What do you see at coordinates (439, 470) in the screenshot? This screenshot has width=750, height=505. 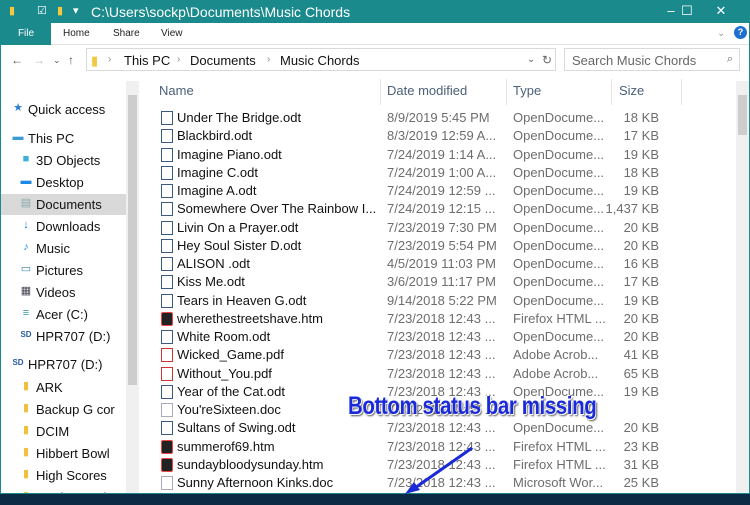 I see `annotation-arrow` at bounding box center [439, 470].